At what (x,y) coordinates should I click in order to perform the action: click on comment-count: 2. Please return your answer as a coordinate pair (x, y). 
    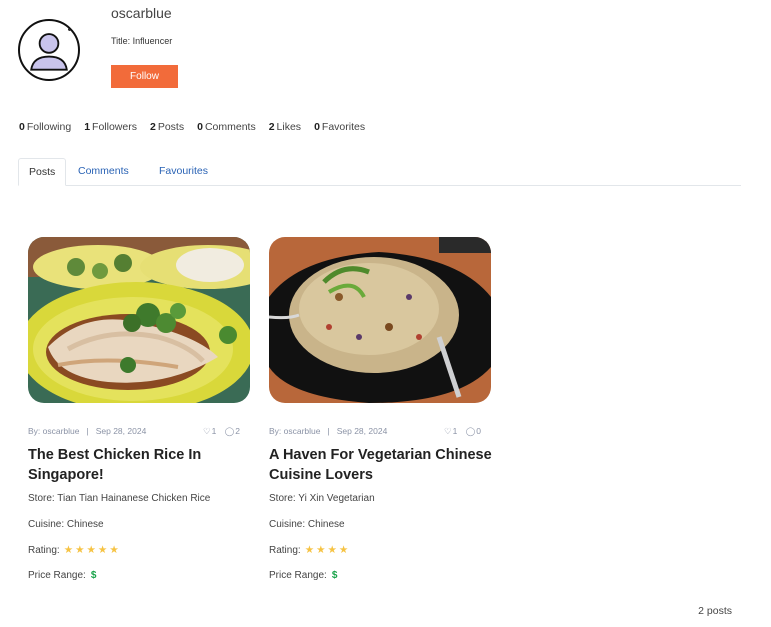
    Looking at the image, I should click on (237, 431).